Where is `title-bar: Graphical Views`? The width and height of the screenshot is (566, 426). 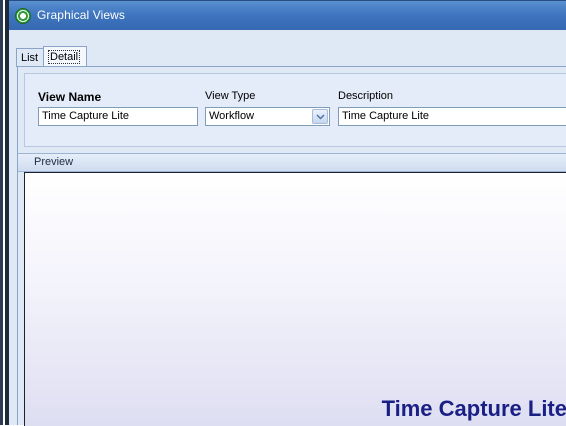 title-bar: Graphical Views is located at coordinates (287, 15).